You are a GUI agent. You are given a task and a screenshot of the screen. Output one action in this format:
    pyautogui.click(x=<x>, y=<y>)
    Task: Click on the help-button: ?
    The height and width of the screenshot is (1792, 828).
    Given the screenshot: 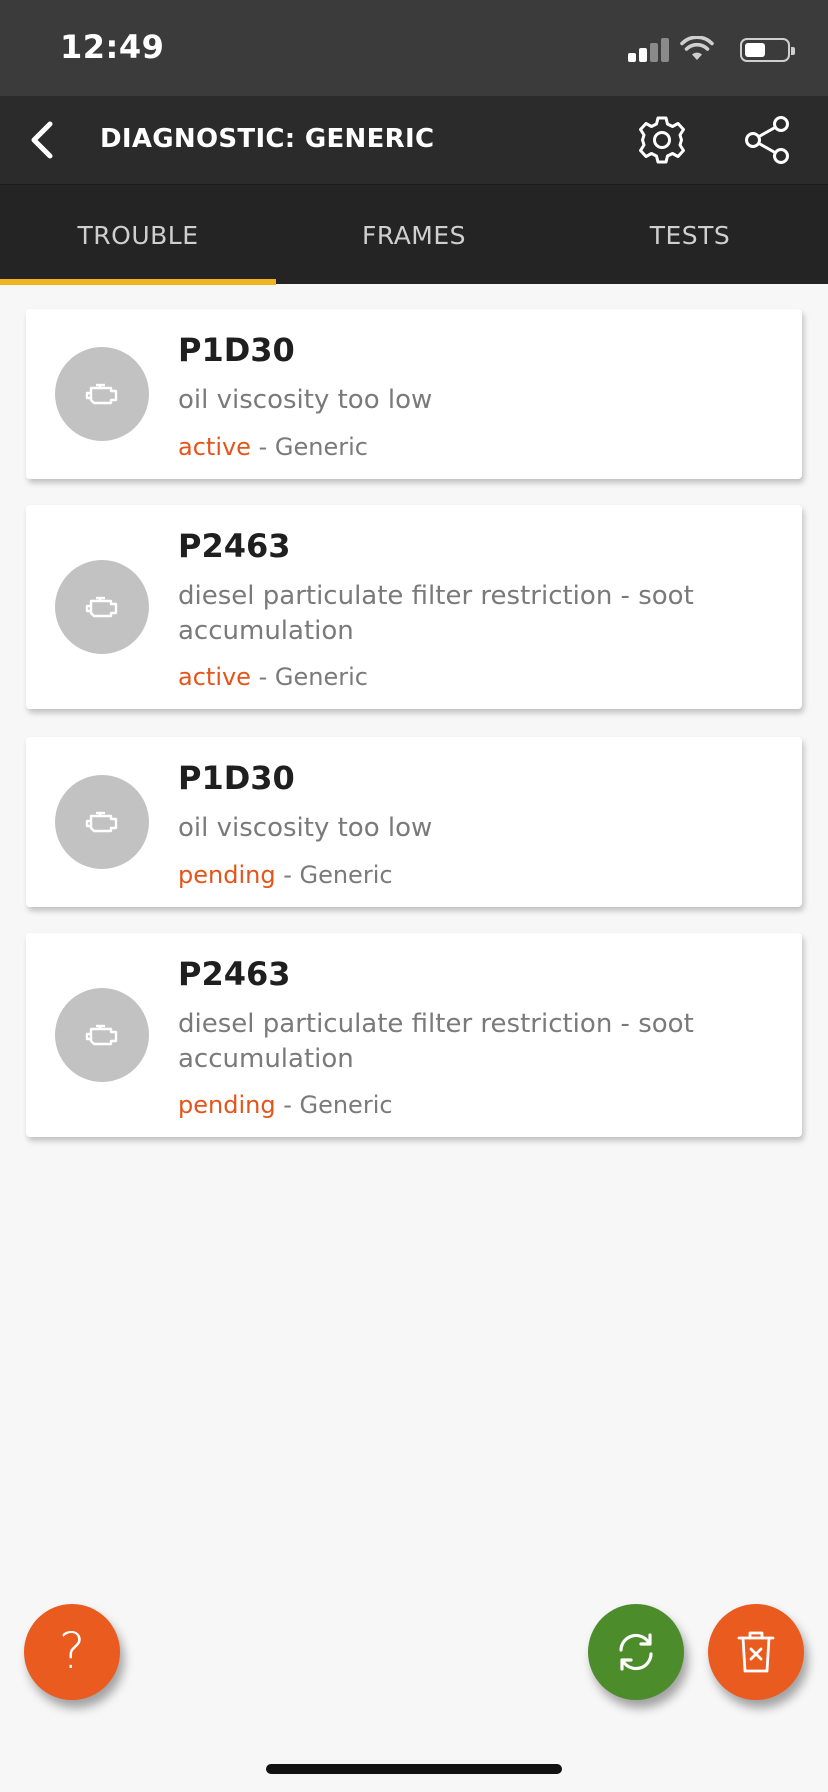 What is the action you would take?
    pyautogui.click(x=72, y=1652)
    